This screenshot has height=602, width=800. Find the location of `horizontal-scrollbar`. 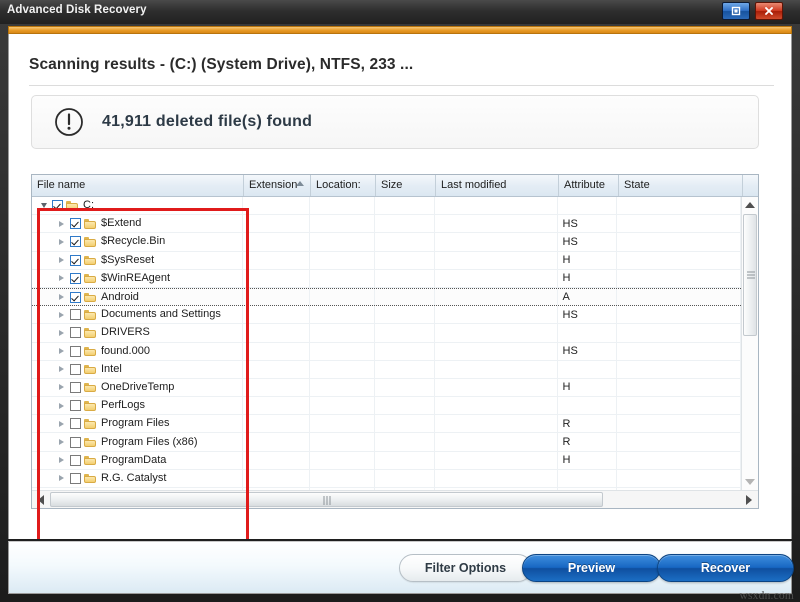

horizontal-scrollbar is located at coordinates (395, 499).